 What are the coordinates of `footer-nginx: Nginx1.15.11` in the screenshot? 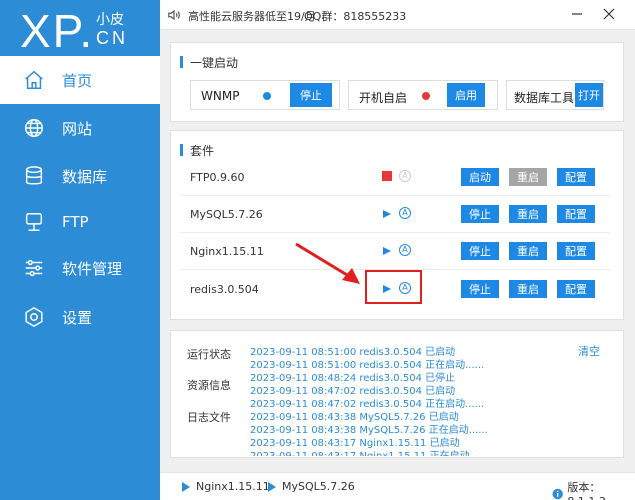 It's located at (226, 486).